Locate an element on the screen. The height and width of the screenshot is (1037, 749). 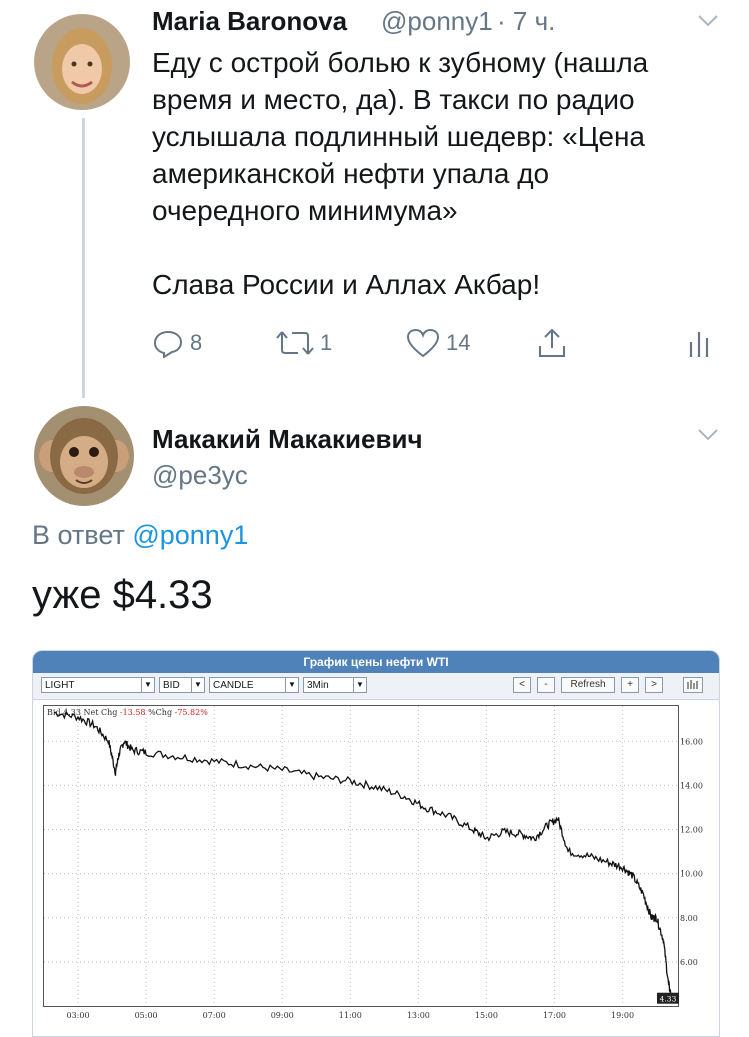
y-tick-label: 14.00 is located at coordinates (691, 785).